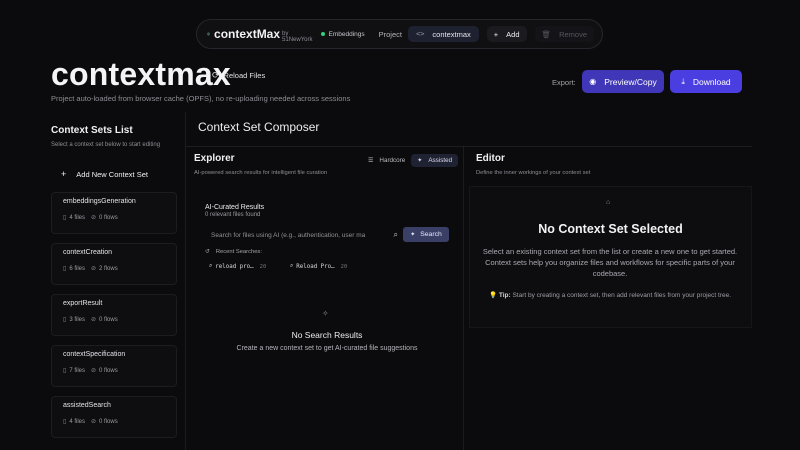 The image size is (800, 450). I want to click on context-set-item: exportResult ▯ 3 files ⊘ 0 flows, so click(114, 315).